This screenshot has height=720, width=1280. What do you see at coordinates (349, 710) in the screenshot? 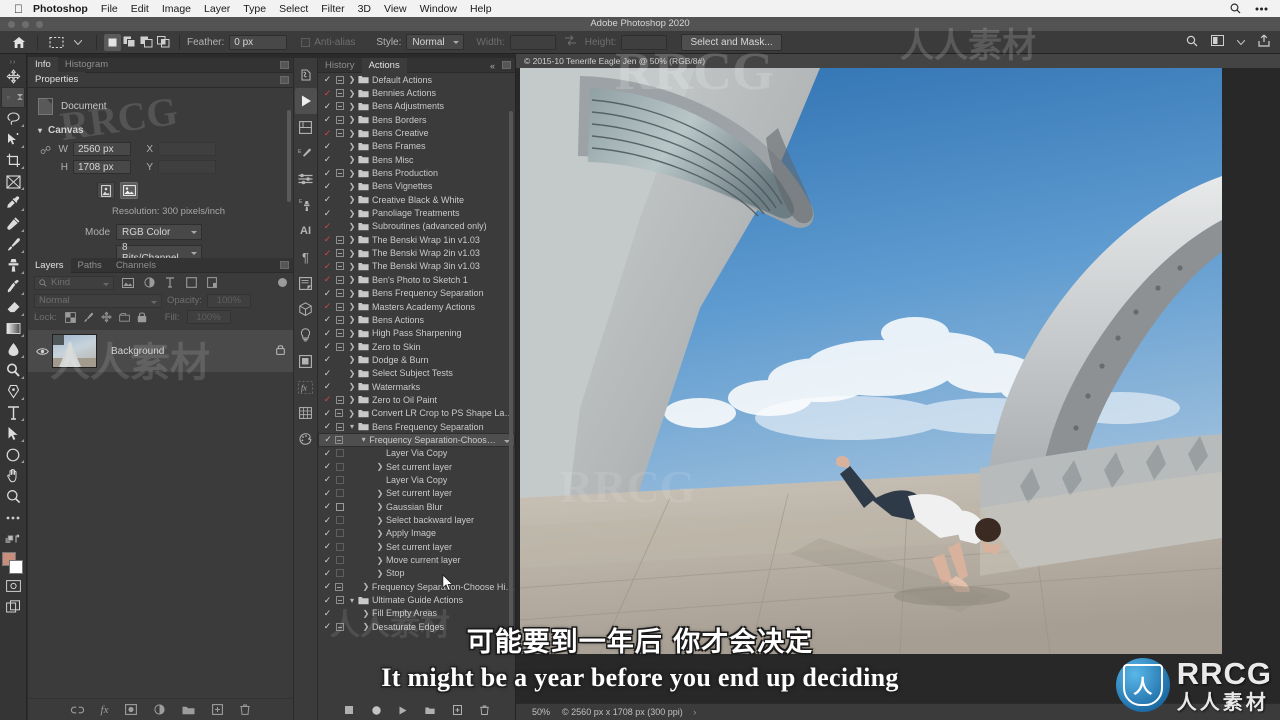
I see `stop-icon` at bounding box center [349, 710].